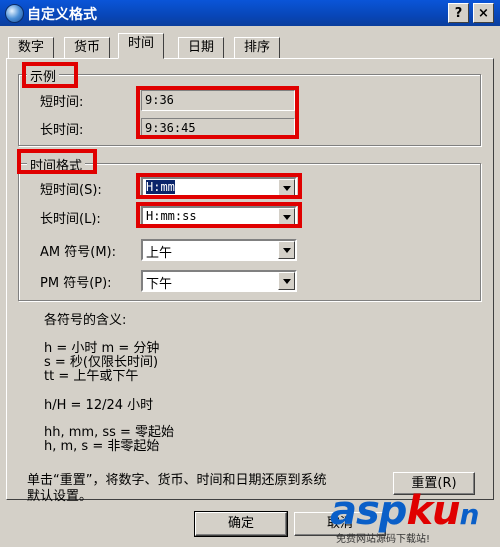 The image size is (500, 547). I want to click on tab-number: 数字, so click(31, 47).